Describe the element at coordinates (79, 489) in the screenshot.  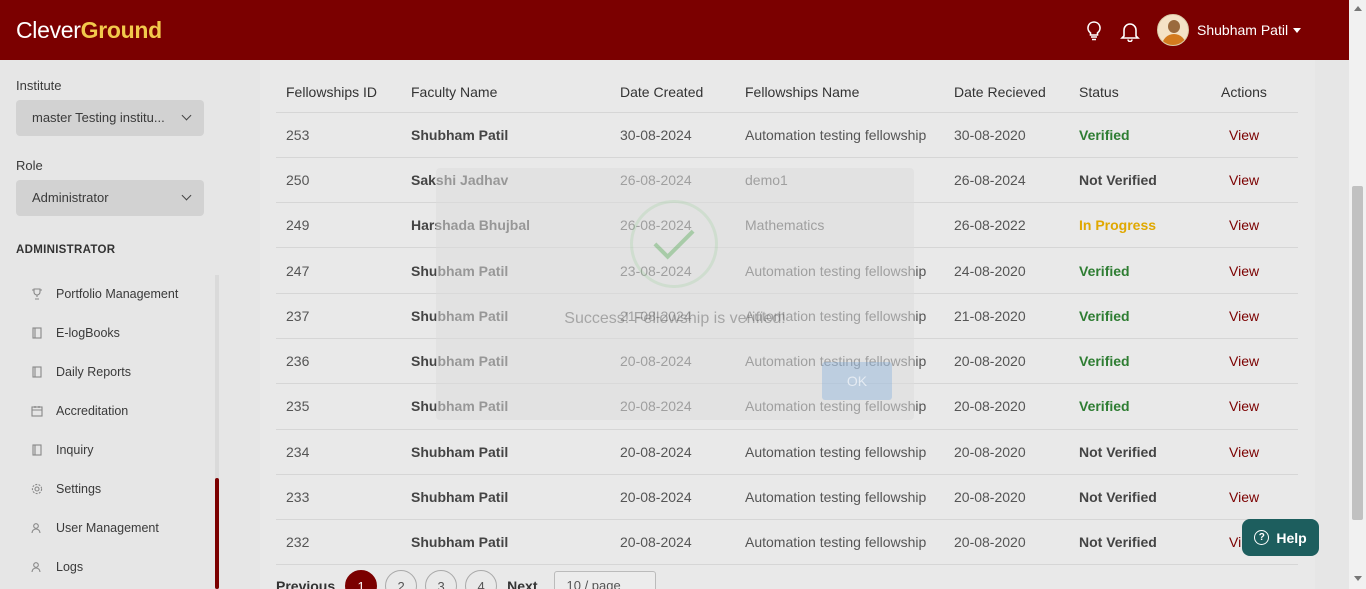
I see `sidebar-item-label: Settings` at that location.